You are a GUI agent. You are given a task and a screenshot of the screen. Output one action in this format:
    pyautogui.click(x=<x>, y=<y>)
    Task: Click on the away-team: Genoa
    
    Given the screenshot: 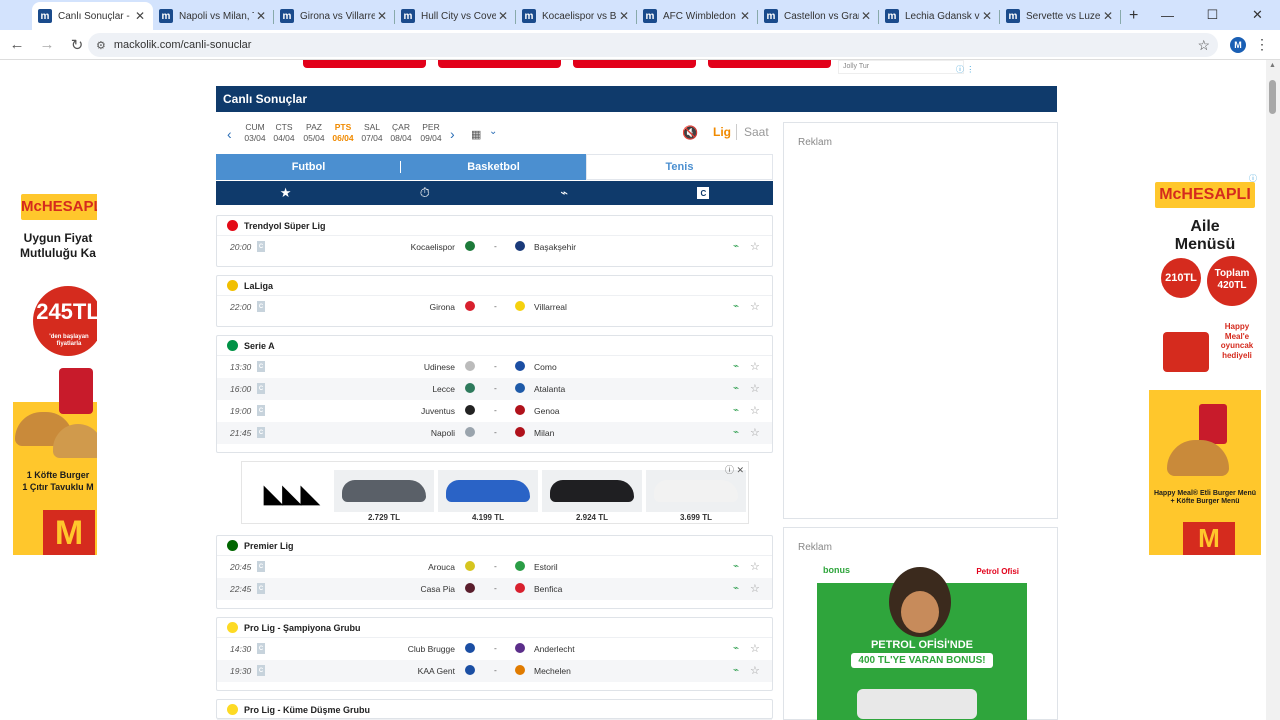 What is the action you would take?
    pyautogui.click(x=547, y=411)
    